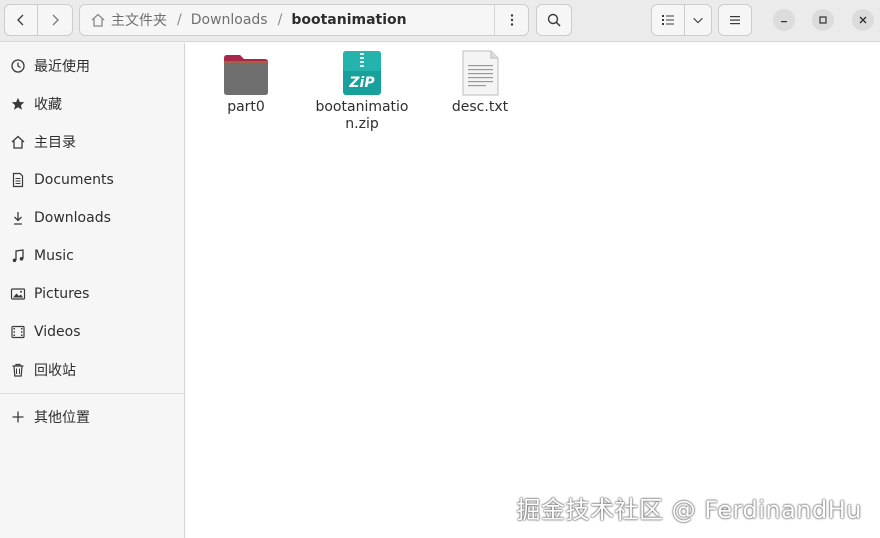  Describe the element at coordinates (92, 417) in the screenshot. I see `sidebar-item-other-locations: 其他位置` at that location.